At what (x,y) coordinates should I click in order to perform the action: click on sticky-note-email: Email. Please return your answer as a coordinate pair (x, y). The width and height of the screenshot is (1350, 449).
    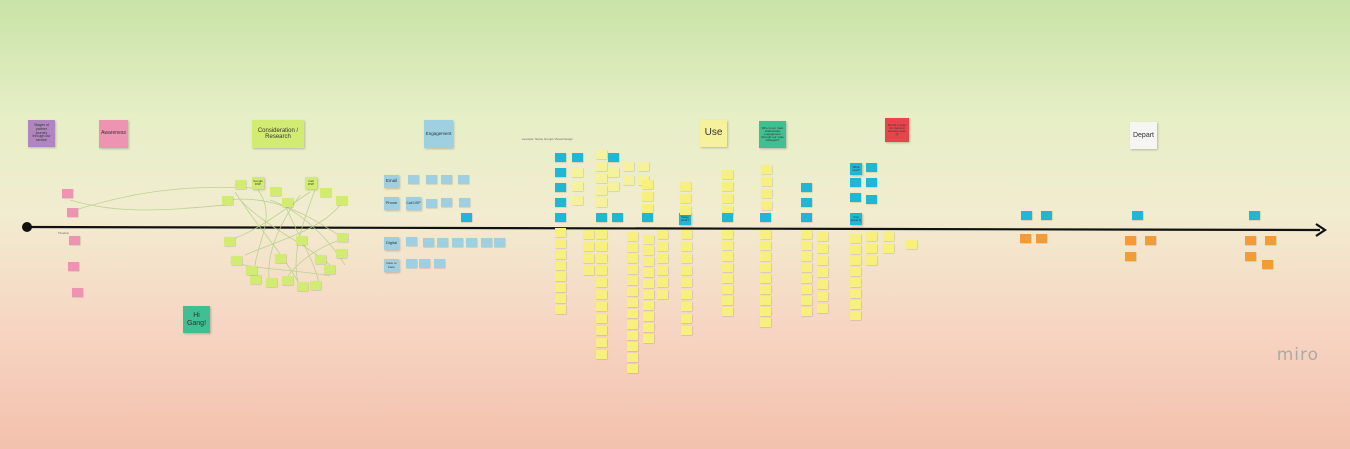
    Looking at the image, I should click on (391, 181).